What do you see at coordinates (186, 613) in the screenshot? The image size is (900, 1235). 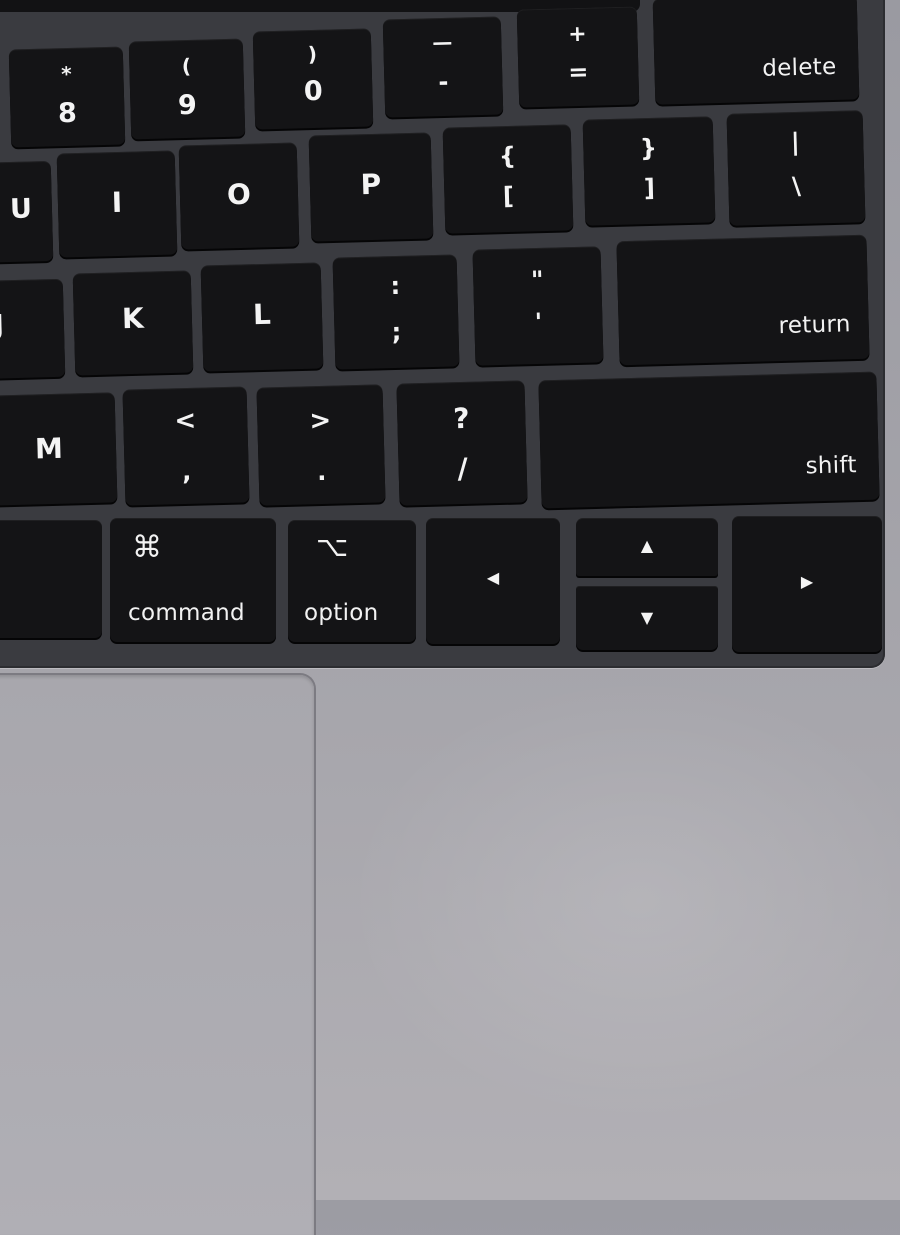 I see `key-command-label: command` at bounding box center [186, 613].